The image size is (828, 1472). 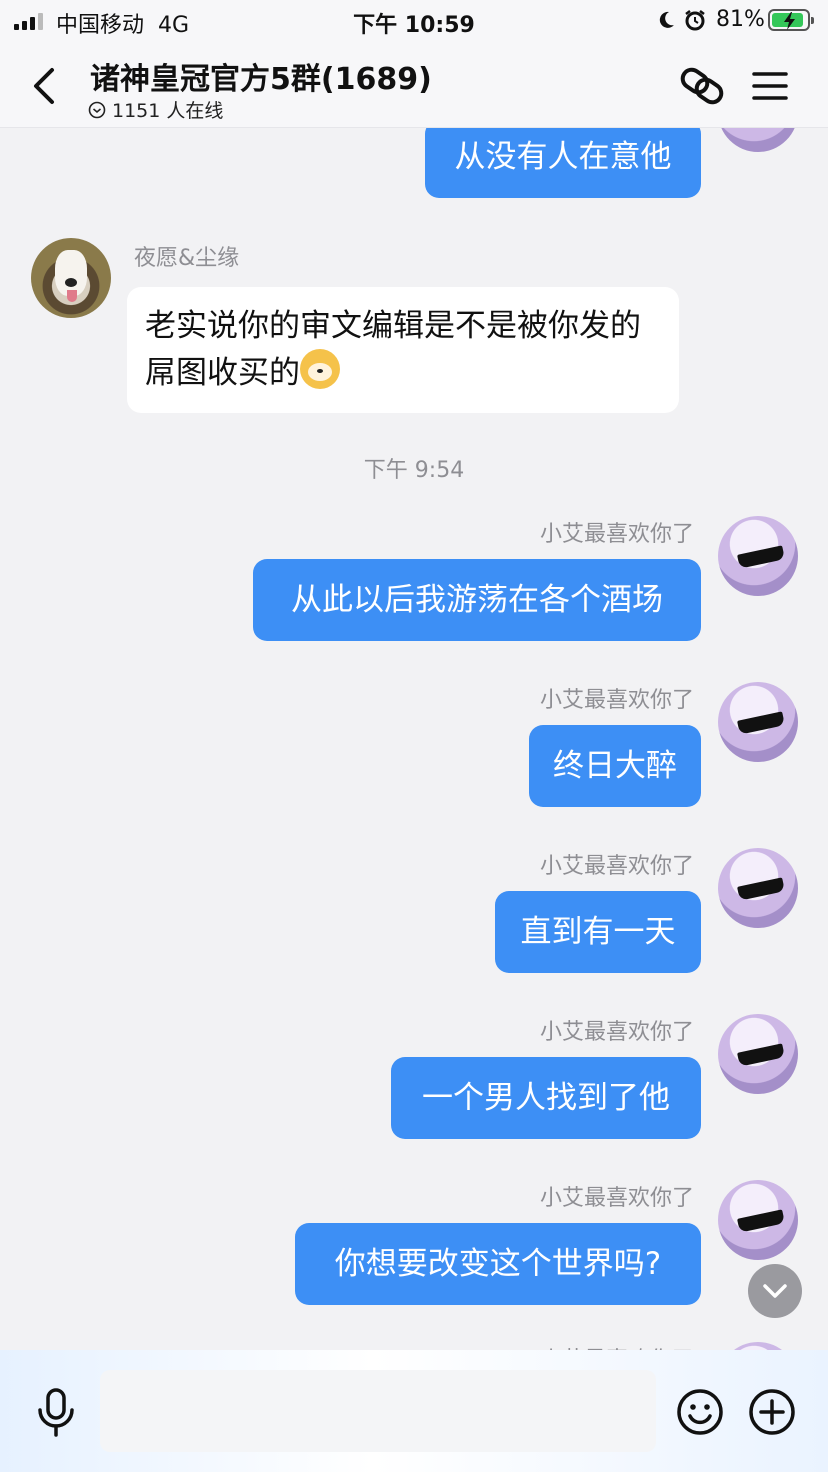 What do you see at coordinates (378, 1411) in the screenshot?
I see `message-input` at bounding box center [378, 1411].